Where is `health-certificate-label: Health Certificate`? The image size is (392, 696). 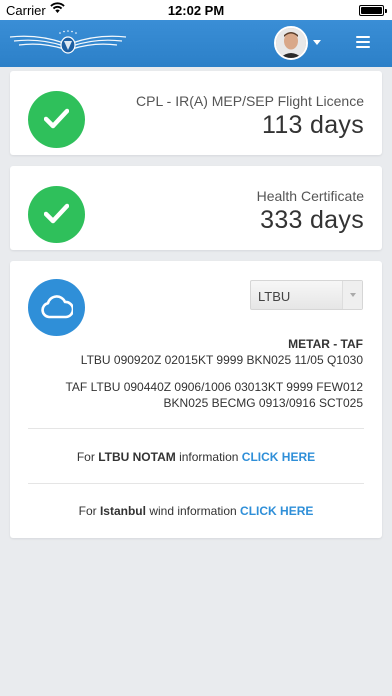
health-certificate-label: Health Certificate is located at coordinates (310, 196).